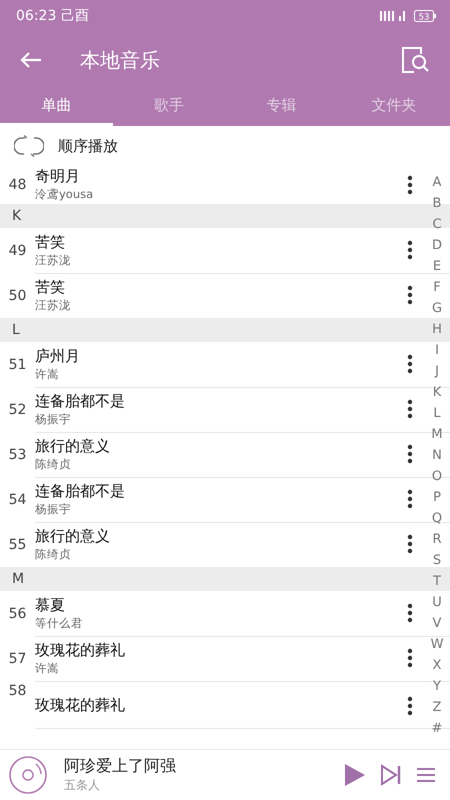 The image size is (450, 800). What do you see at coordinates (437, 644) in the screenshot?
I see `index-letter: W` at bounding box center [437, 644].